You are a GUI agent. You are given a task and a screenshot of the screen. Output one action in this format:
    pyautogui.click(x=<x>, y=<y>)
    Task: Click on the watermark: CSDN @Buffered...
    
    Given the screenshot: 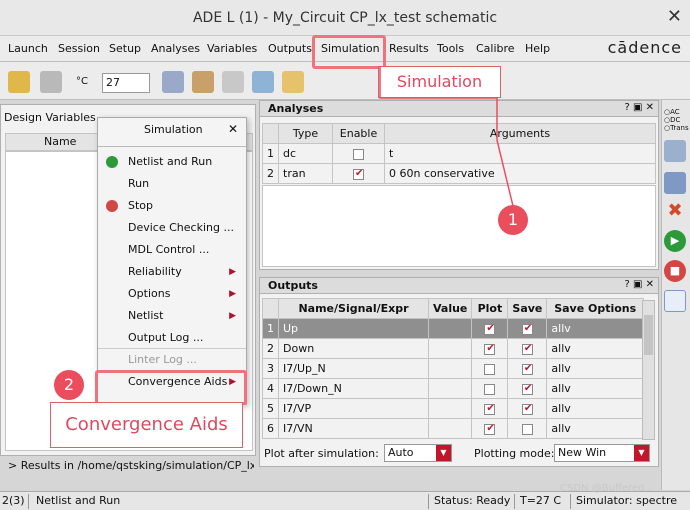 What is the action you would take?
    pyautogui.click(x=607, y=488)
    